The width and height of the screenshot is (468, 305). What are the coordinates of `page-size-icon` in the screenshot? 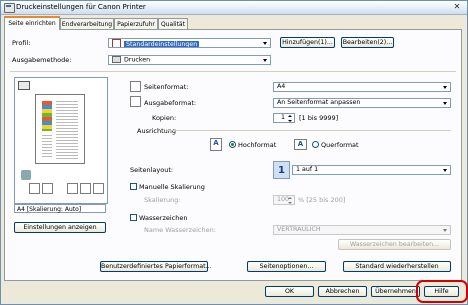 It's located at (135, 86).